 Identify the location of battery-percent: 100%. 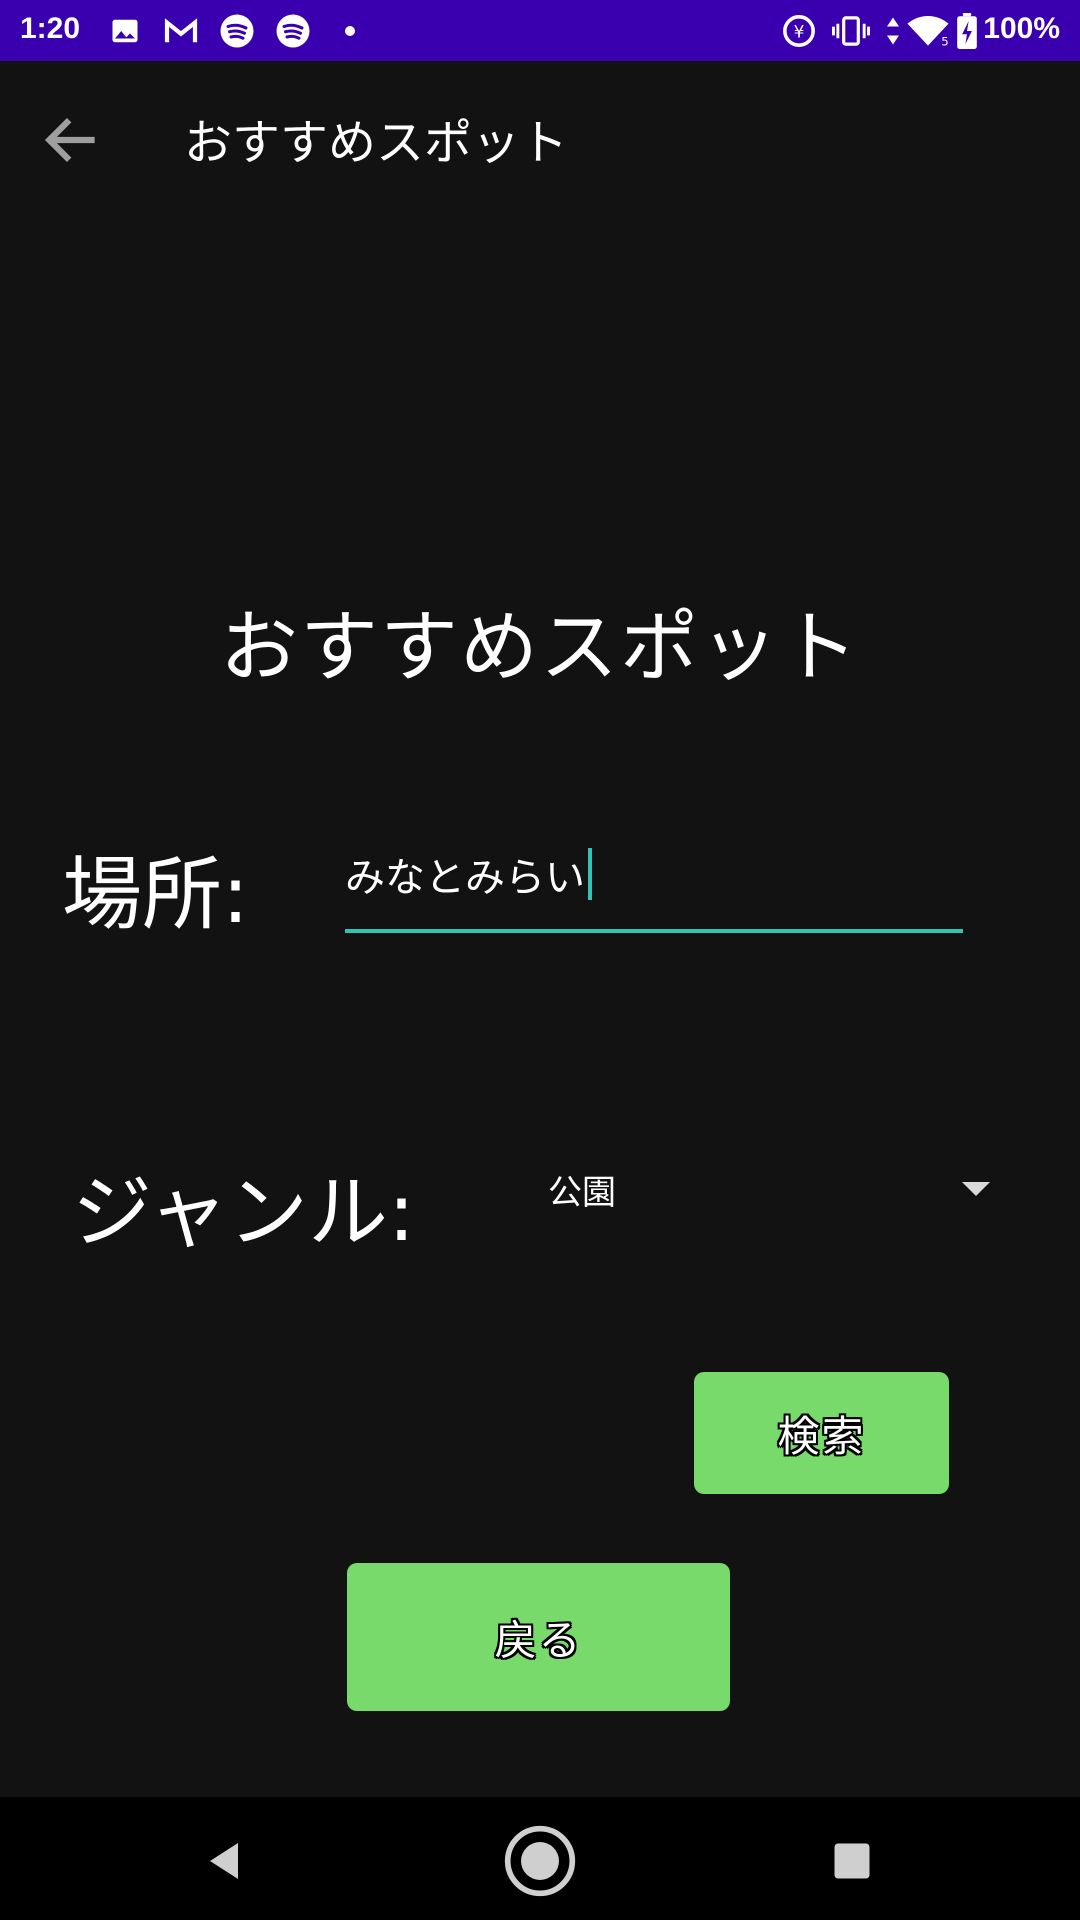
(1021, 28).